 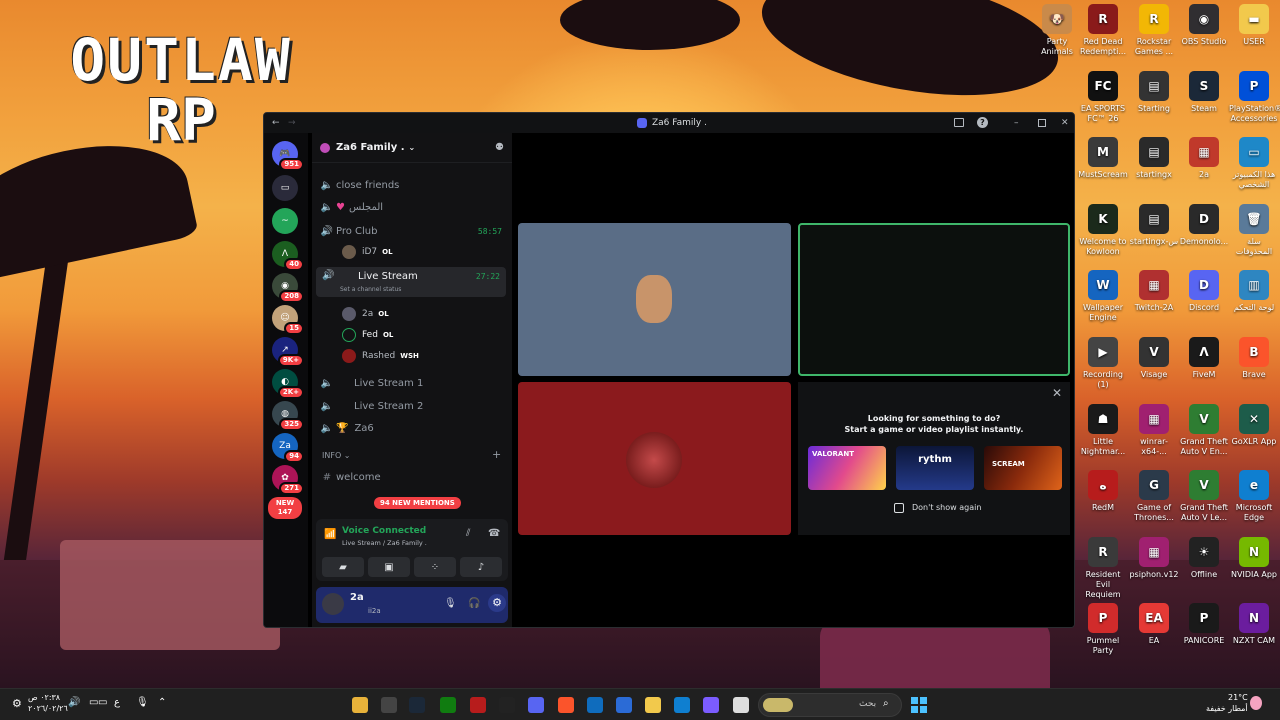 What do you see at coordinates (1154, 92) in the screenshot?
I see `desktop-icon: ▤ Starting` at bounding box center [1154, 92].